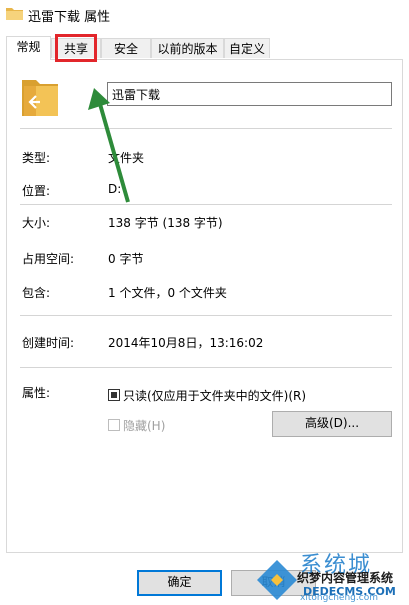 This screenshot has height=605, width=409. I want to click on type-label: 类型:, so click(36, 158).